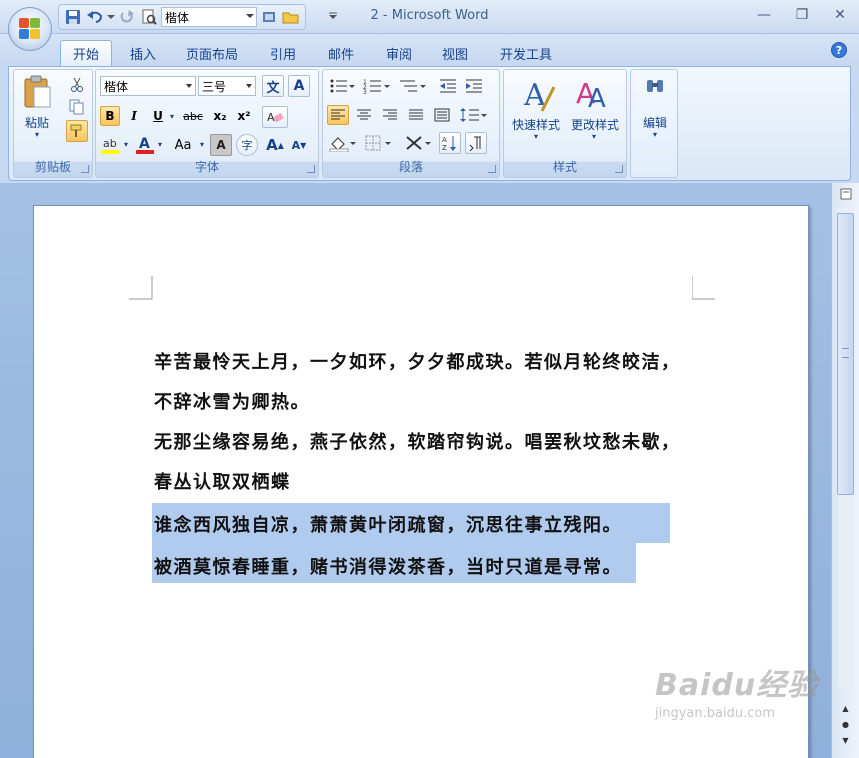 The height and width of the screenshot is (758, 859). I want to click on save-icon, so click(73, 17).